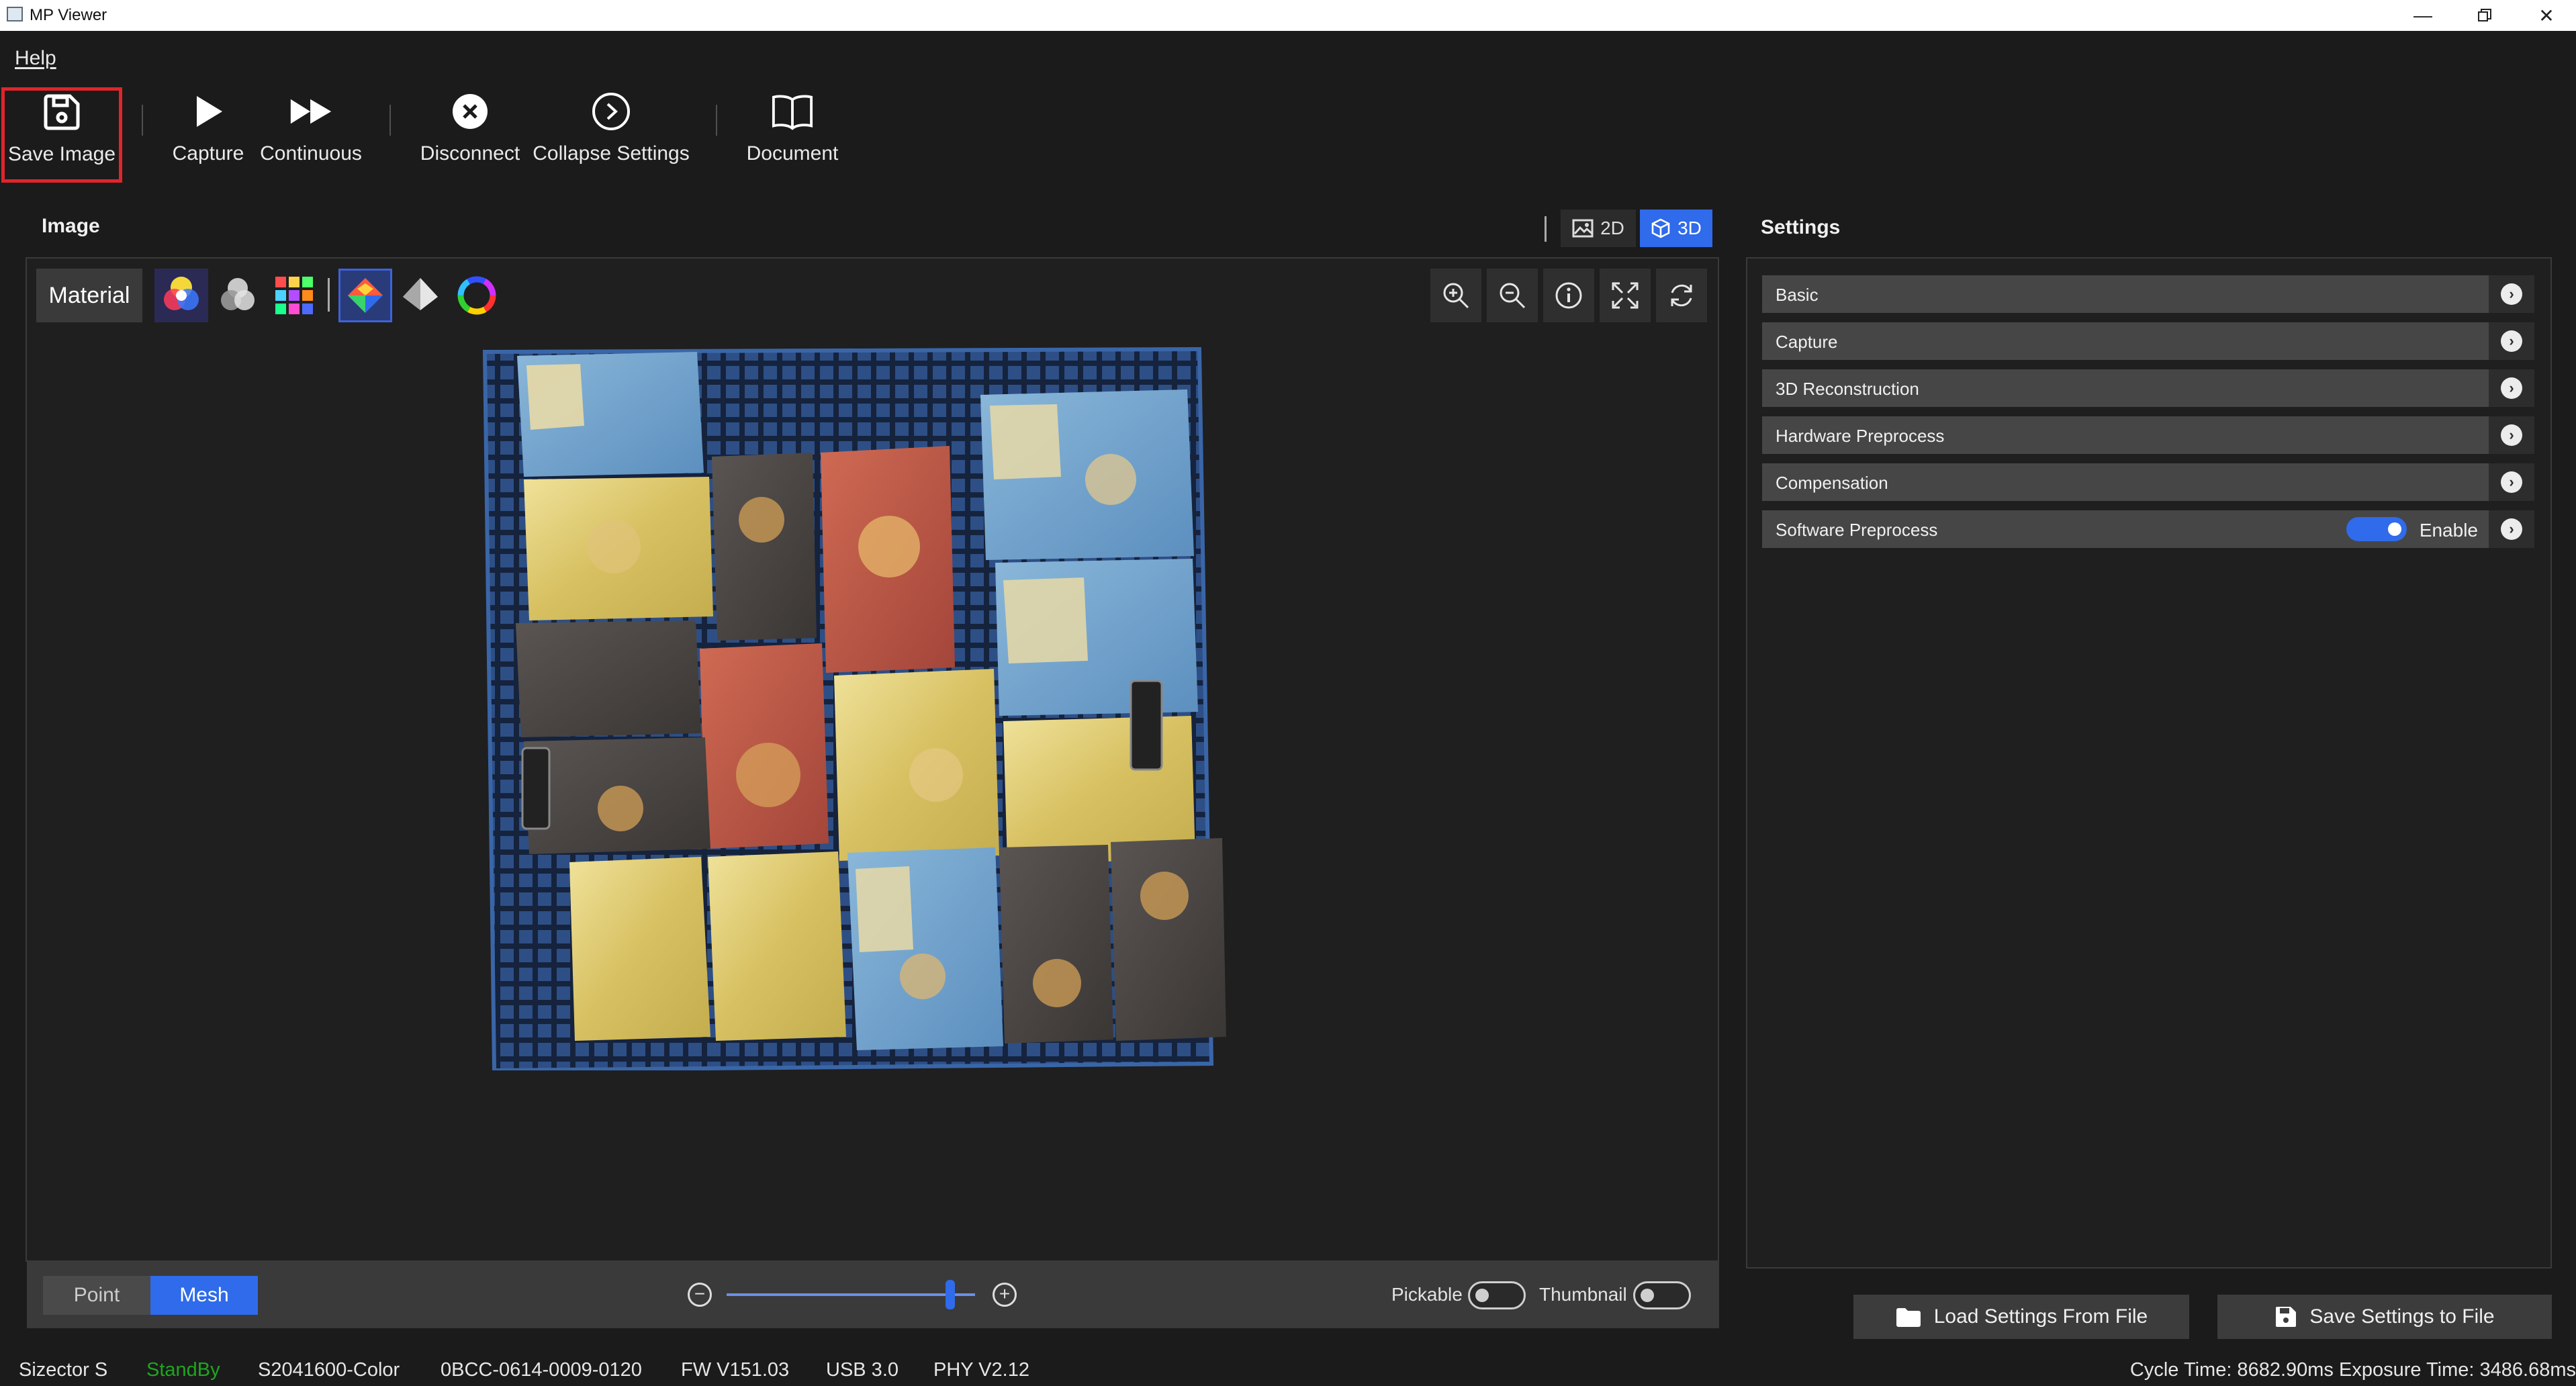 The width and height of the screenshot is (2576, 1386). What do you see at coordinates (1860, 436) in the screenshot?
I see `section-label: Hardware Preprocess` at bounding box center [1860, 436].